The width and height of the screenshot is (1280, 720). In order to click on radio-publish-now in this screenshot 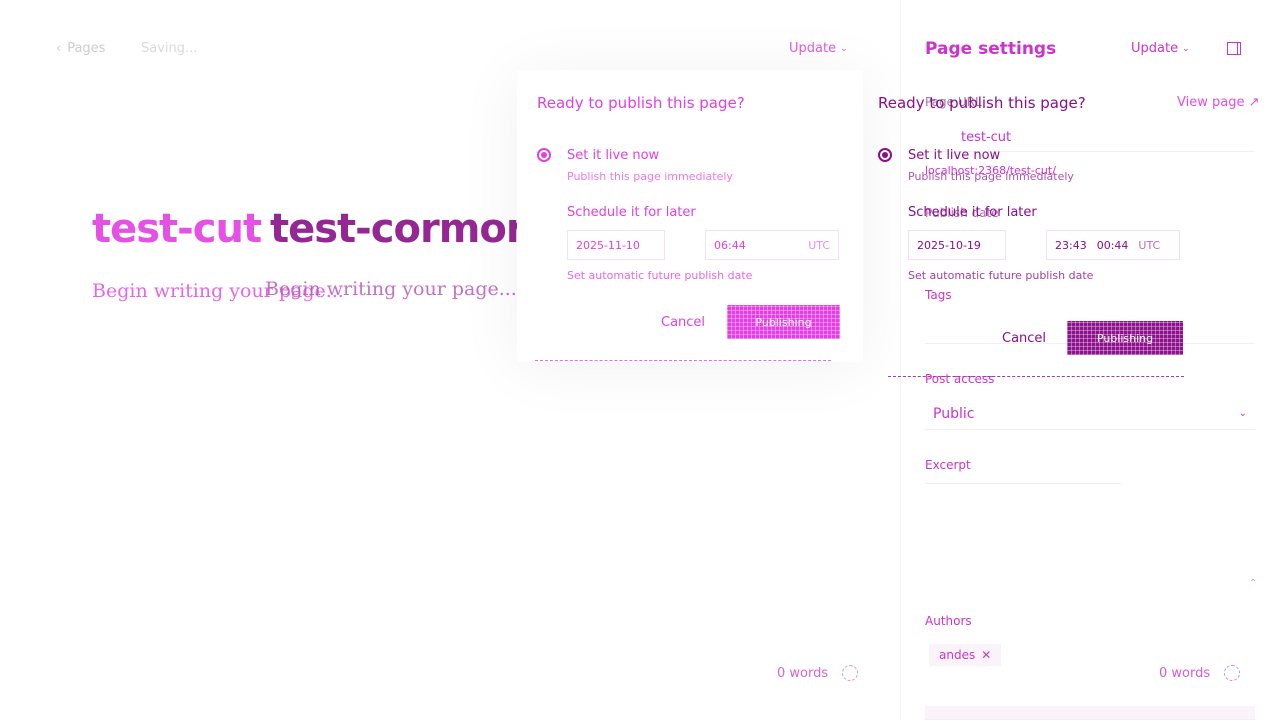, I will do `click(544, 155)`.